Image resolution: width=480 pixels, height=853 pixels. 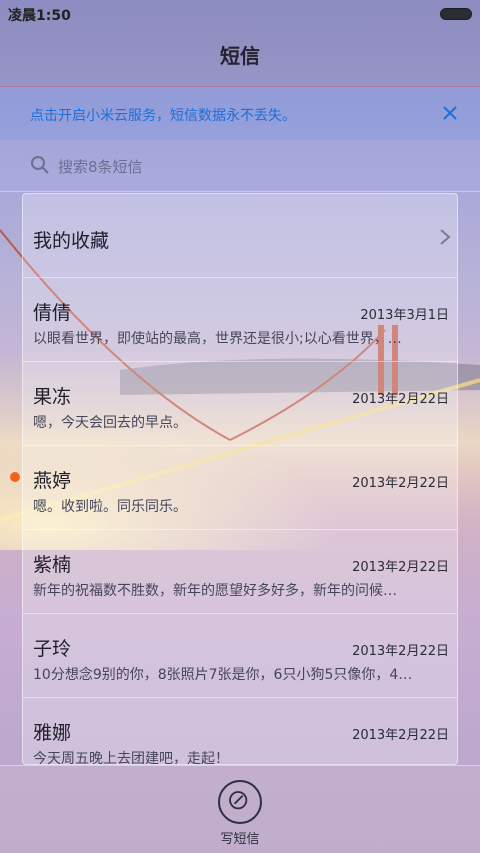 I want to click on chevron-right-icon, so click(x=445, y=237).